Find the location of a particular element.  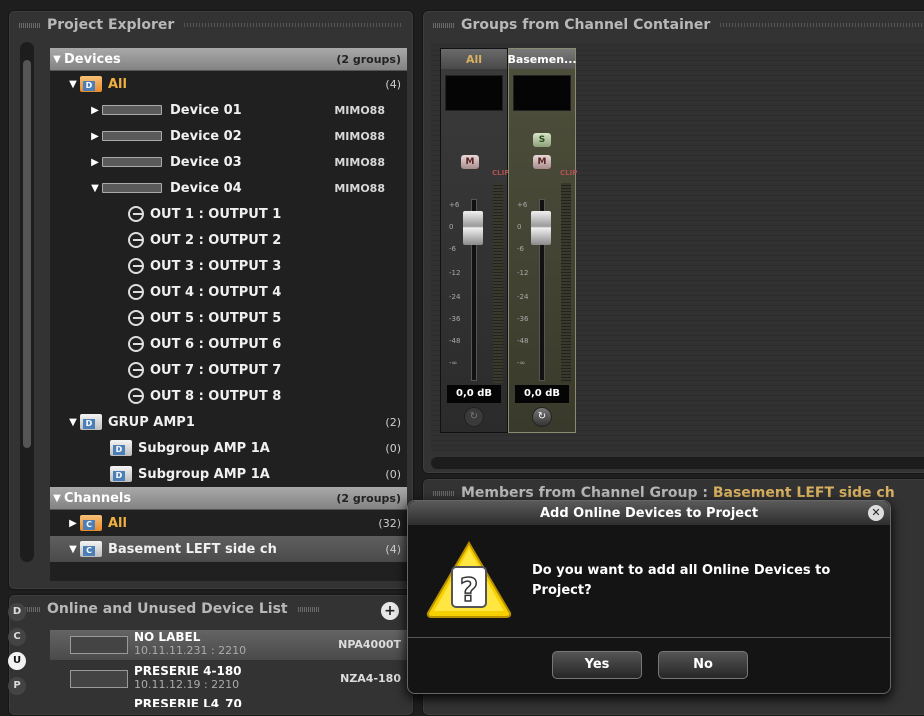

side-button-d: D is located at coordinates (17, 612).